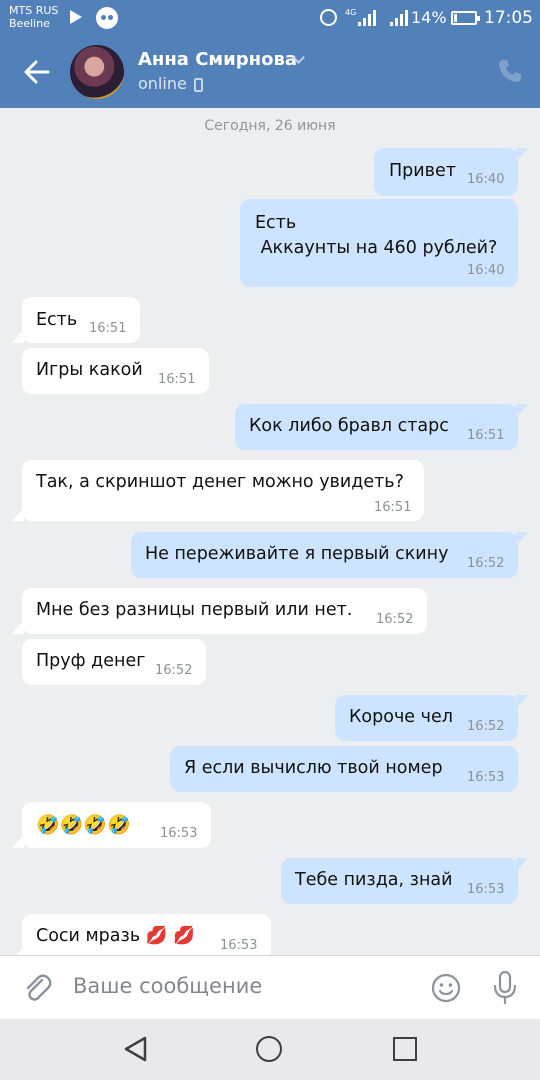  Describe the element at coordinates (446, 988) in the screenshot. I see `smiley-icon` at that location.